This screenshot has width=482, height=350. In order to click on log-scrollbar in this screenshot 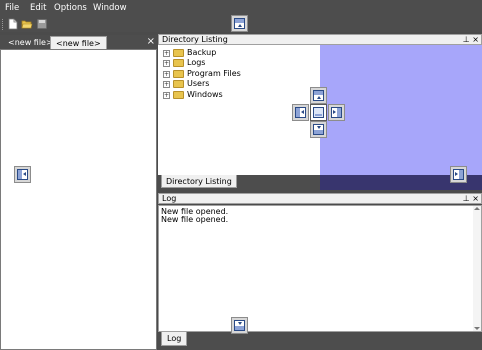, I will do `click(477, 268)`.